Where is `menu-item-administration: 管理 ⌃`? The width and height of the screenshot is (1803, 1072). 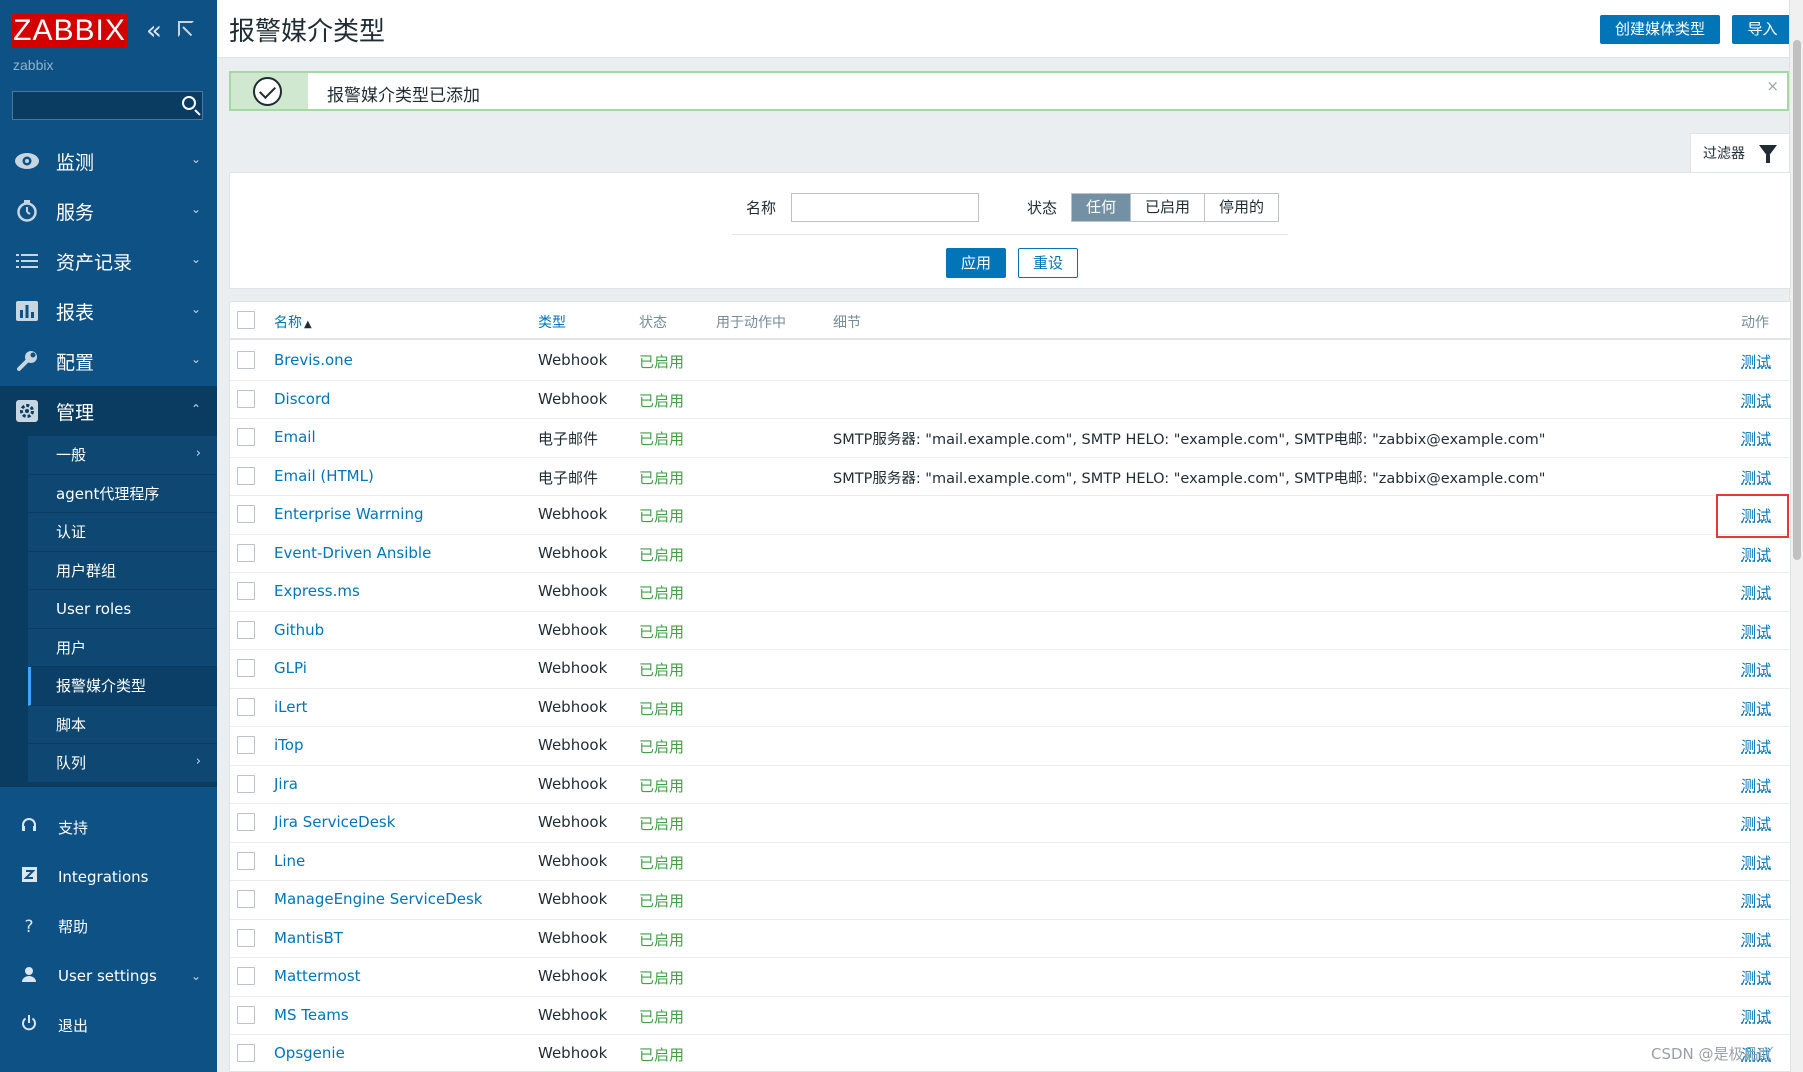
menu-item-administration: 管理 ⌃ is located at coordinates (108, 411).